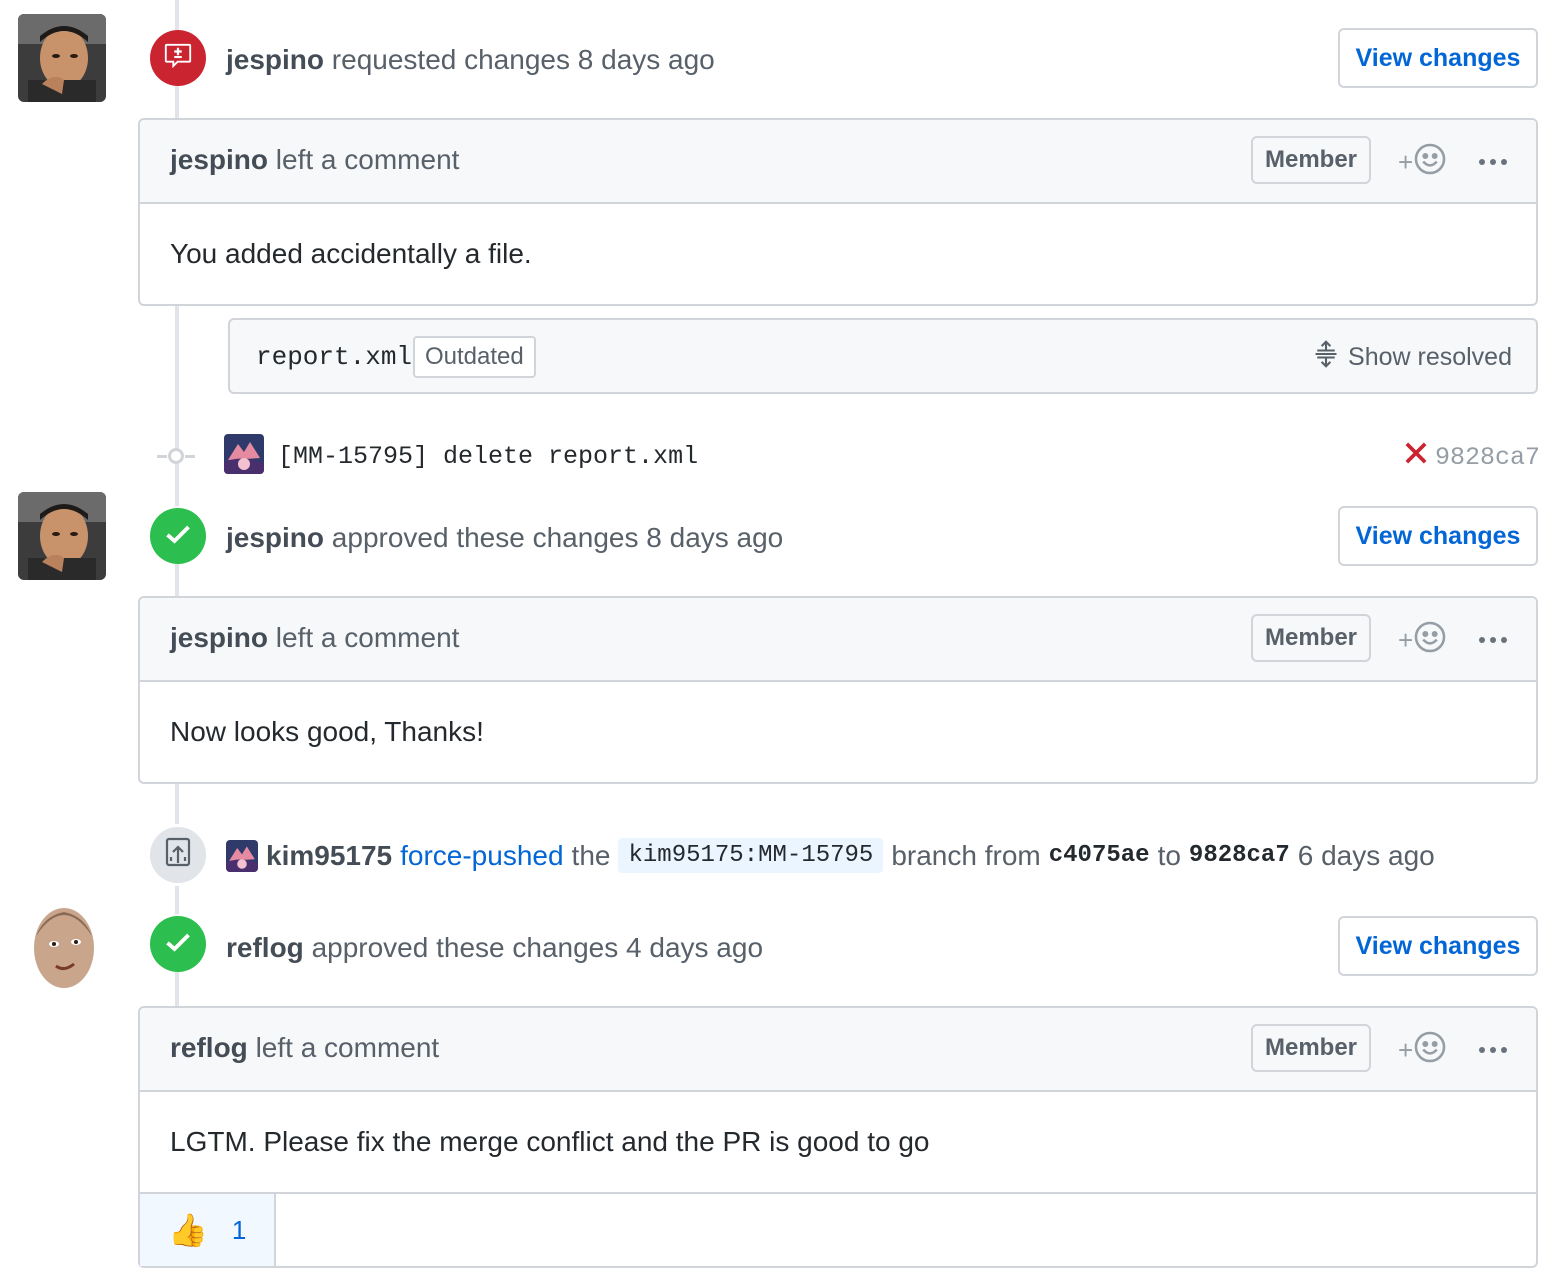 The width and height of the screenshot is (1558, 1278). I want to click on review-time: 4 days ago, so click(694, 947).